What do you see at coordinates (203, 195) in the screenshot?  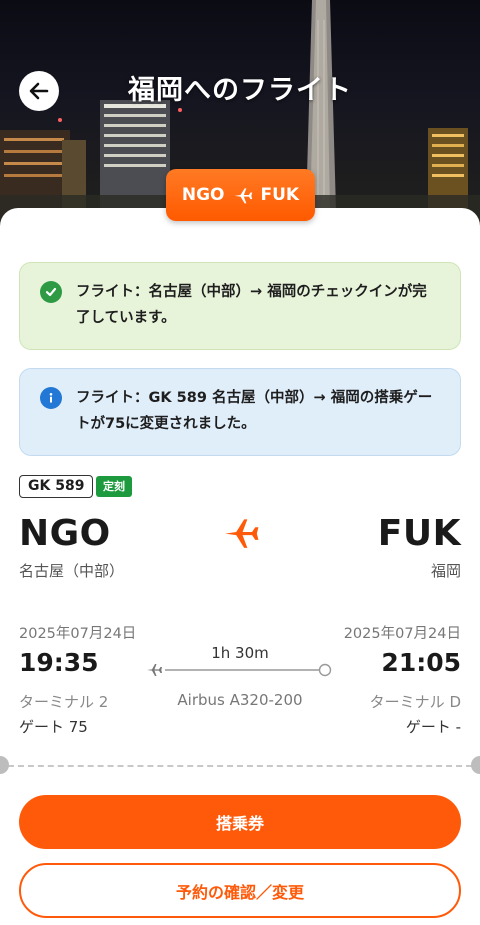 I see `route-origin: NGO` at bounding box center [203, 195].